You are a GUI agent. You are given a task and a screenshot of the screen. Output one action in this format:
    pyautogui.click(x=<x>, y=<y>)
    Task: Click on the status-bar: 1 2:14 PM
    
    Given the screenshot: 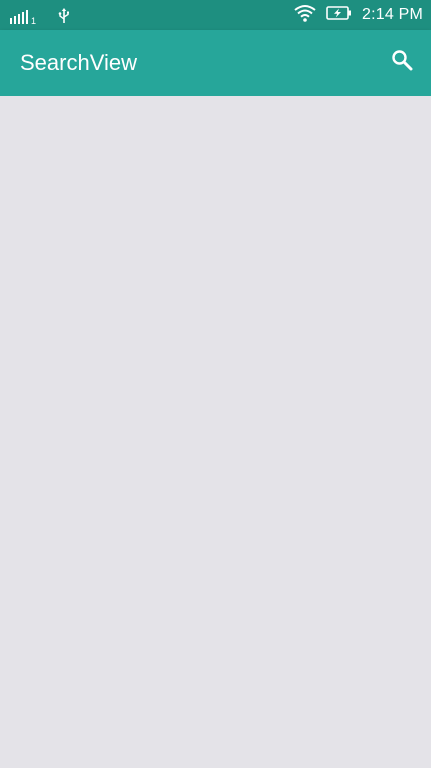 What is the action you would take?
    pyautogui.click(x=215, y=15)
    